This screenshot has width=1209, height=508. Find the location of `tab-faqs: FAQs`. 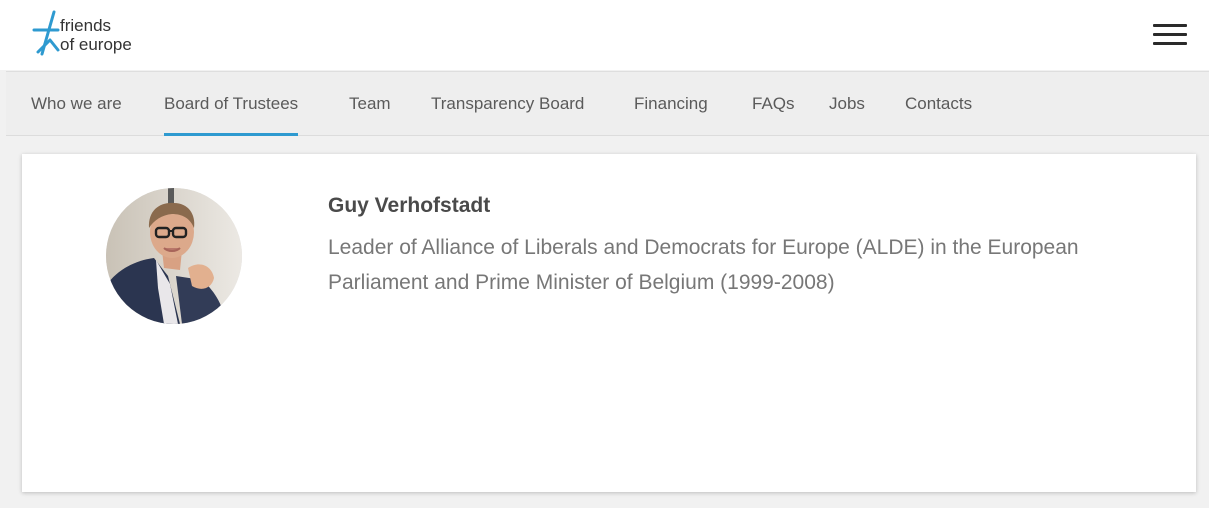

tab-faqs: FAQs is located at coordinates (773, 104).